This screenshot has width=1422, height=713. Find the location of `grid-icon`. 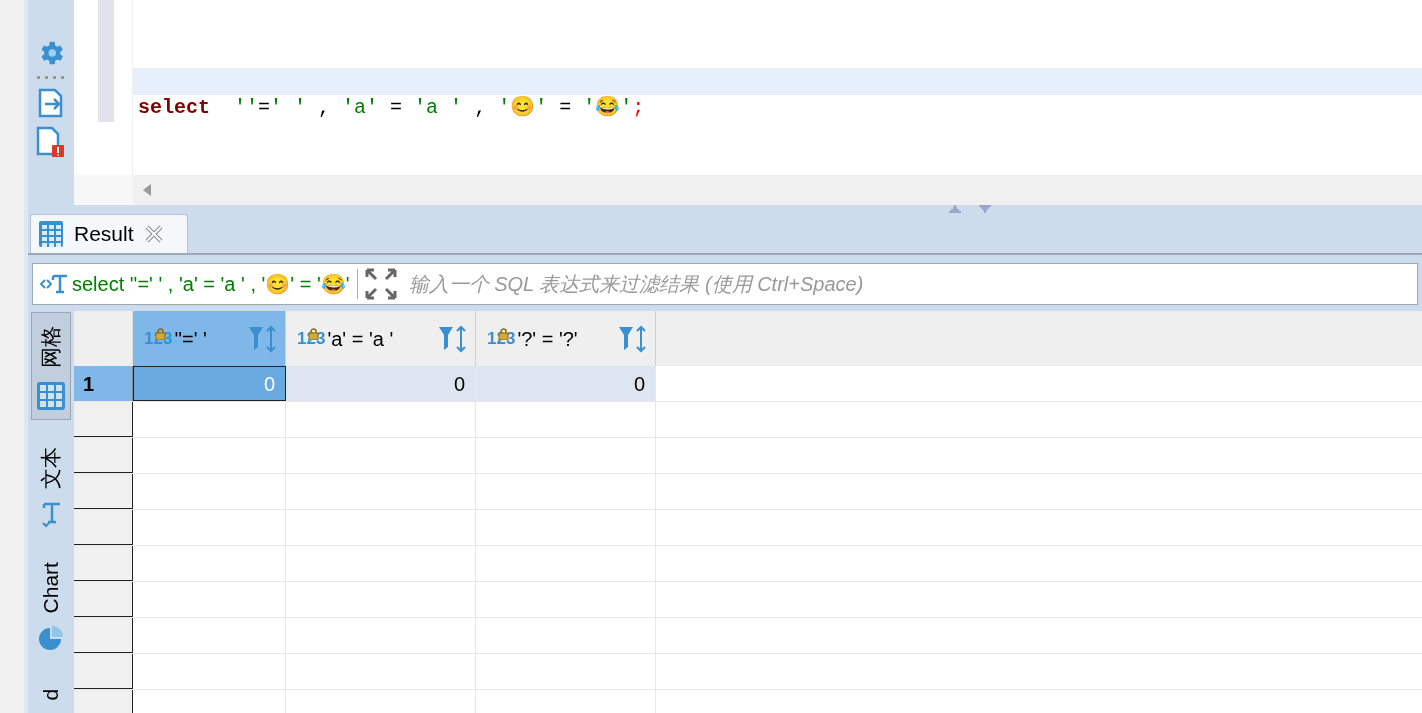

grid-icon is located at coordinates (51, 396).